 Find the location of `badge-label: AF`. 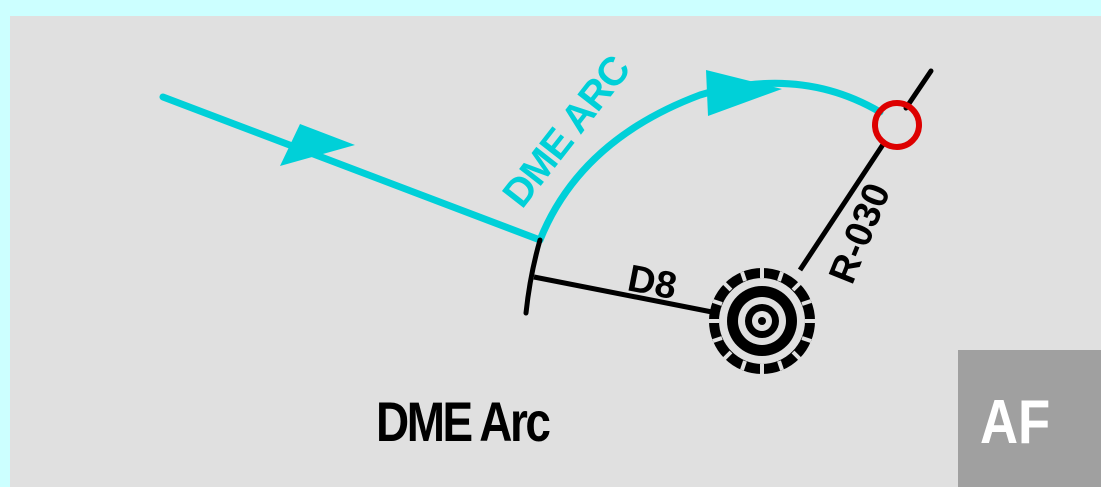

badge-label: AF is located at coordinates (1015, 422).